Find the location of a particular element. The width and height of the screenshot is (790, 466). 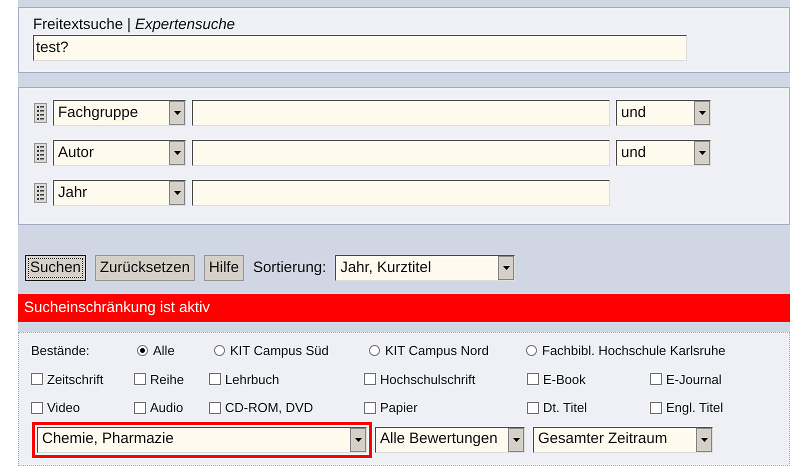

restriction-banner: Sucheinschränkung ist aktiv is located at coordinates (404, 308).